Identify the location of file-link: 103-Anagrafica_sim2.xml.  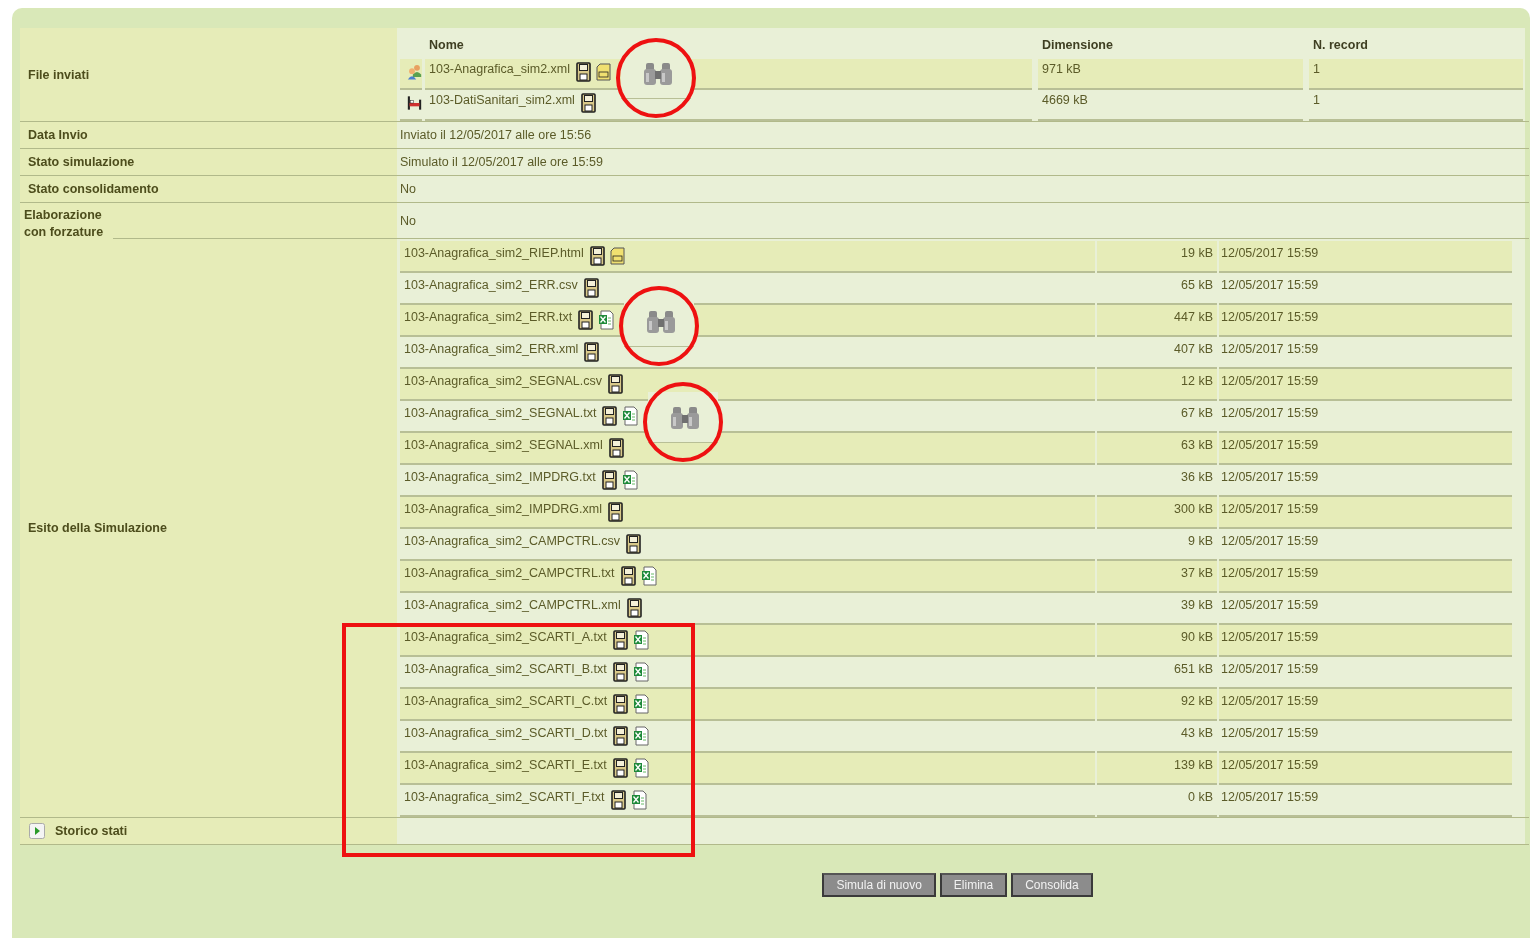
(500, 69).